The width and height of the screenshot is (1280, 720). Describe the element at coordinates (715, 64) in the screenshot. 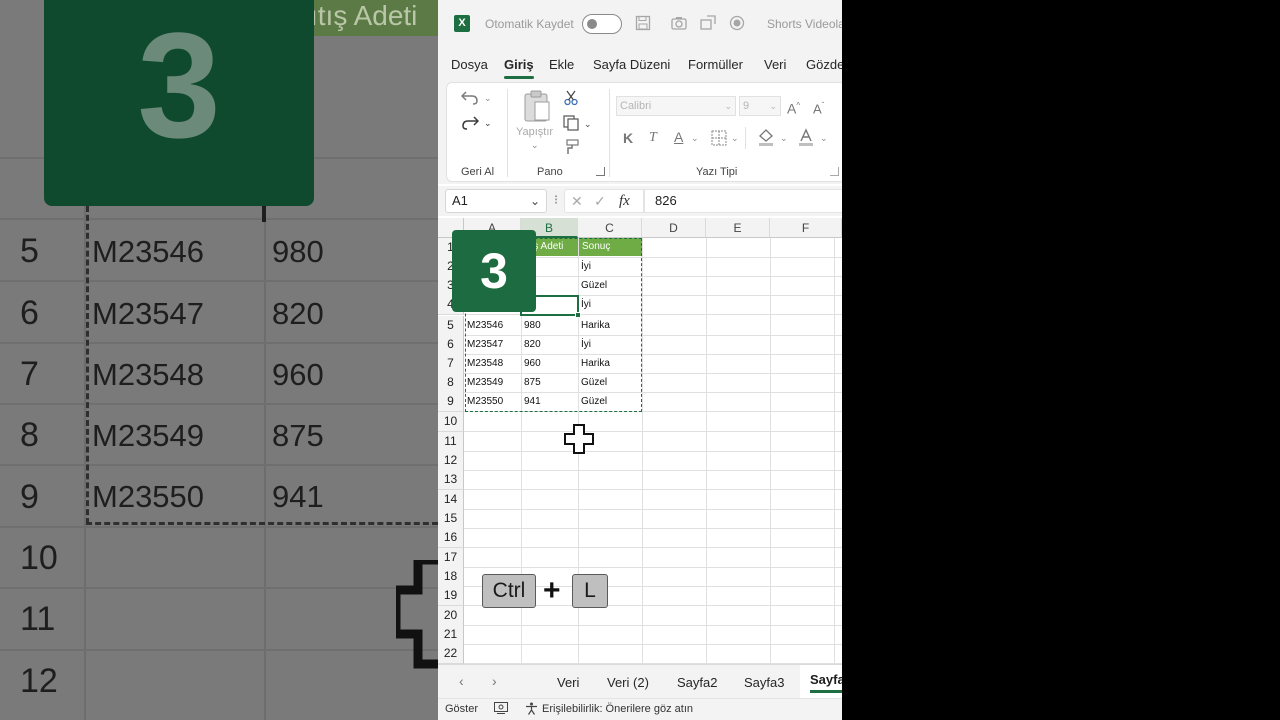

I see `tab-formulas: Formüller` at that location.